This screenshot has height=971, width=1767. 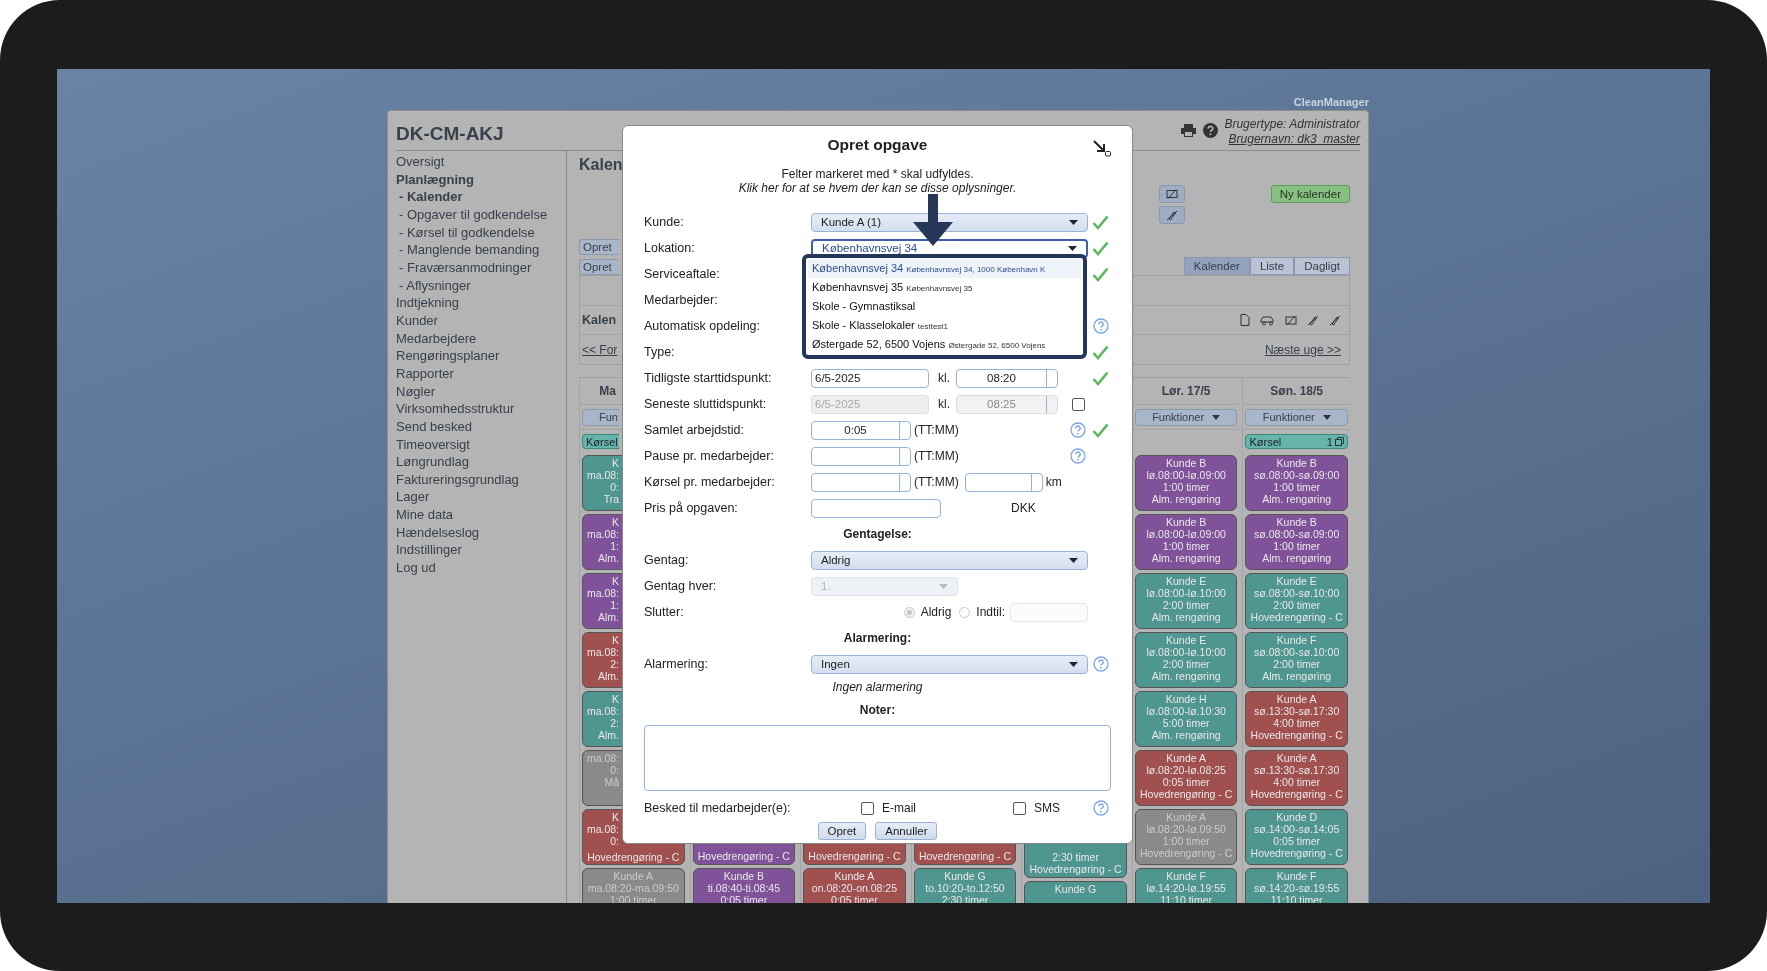 What do you see at coordinates (944, 378) in the screenshot?
I see `time-prefix: kl.` at bounding box center [944, 378].